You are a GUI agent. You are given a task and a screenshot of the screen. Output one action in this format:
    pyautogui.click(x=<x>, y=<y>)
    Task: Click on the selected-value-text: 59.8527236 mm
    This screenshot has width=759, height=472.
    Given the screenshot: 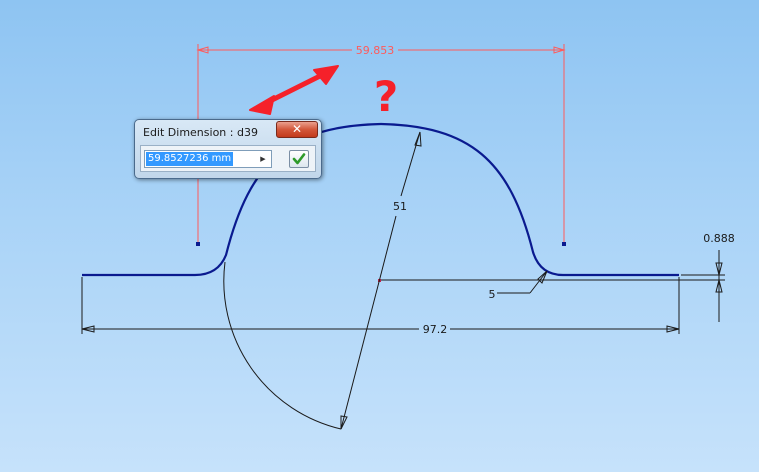 What is the action you would take?
    pyautogui.click(x=190, y=159)
    